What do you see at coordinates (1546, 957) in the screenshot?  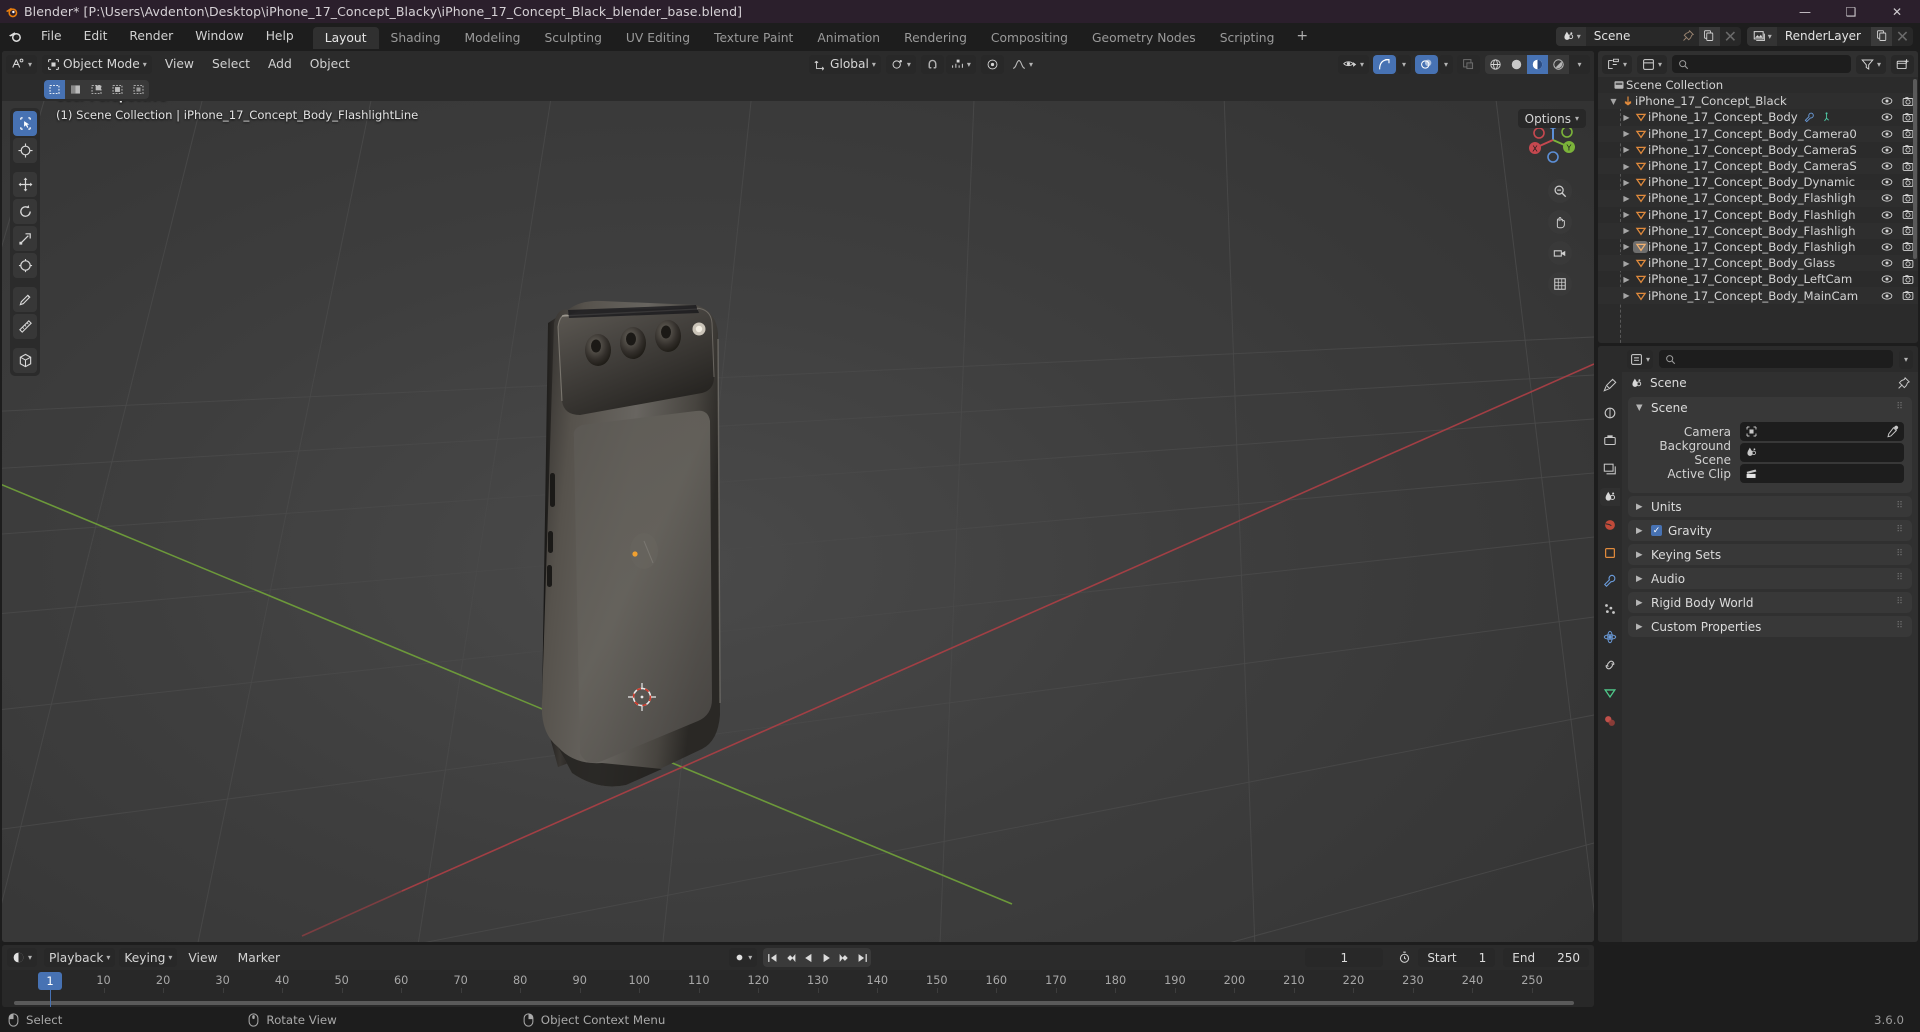 I see `end-frame-fields: End 250` at bounding box center [1546, 957].